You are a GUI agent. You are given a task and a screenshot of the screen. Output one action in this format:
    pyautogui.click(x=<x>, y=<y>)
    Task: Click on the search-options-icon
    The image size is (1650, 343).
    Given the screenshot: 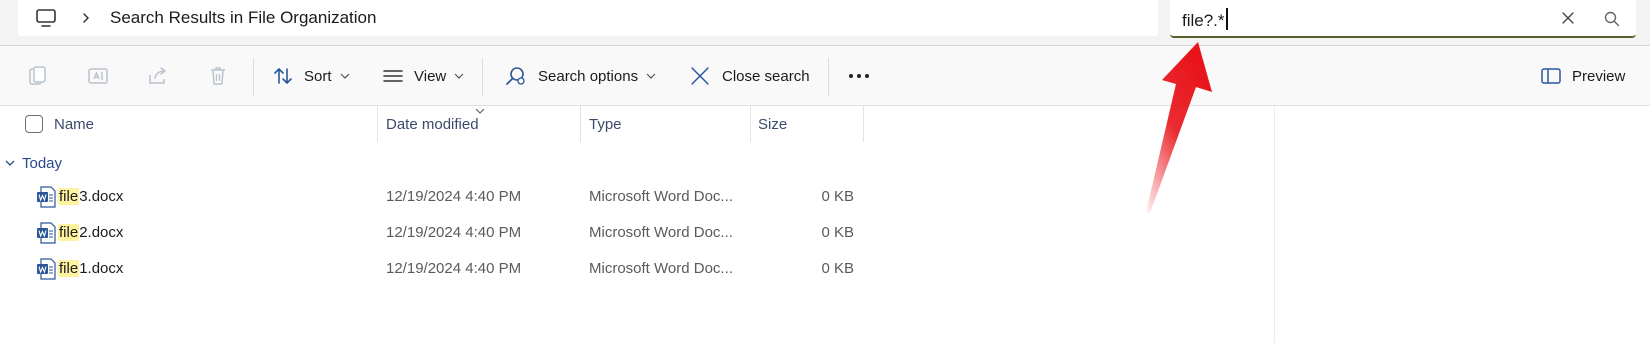 What is the action you would take?
    pyautogui.click(x=515, y=76)
    